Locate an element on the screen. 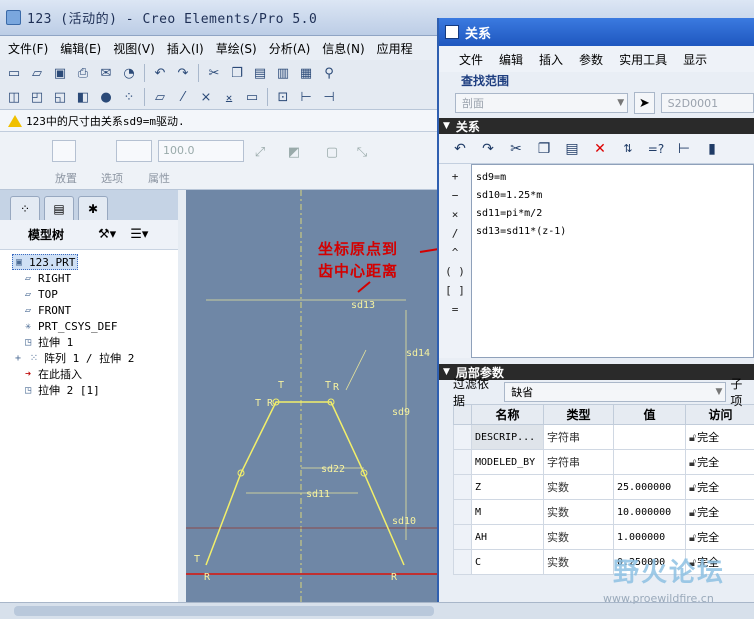  expand-plus-icon: + is located at coordinates (18, 358).